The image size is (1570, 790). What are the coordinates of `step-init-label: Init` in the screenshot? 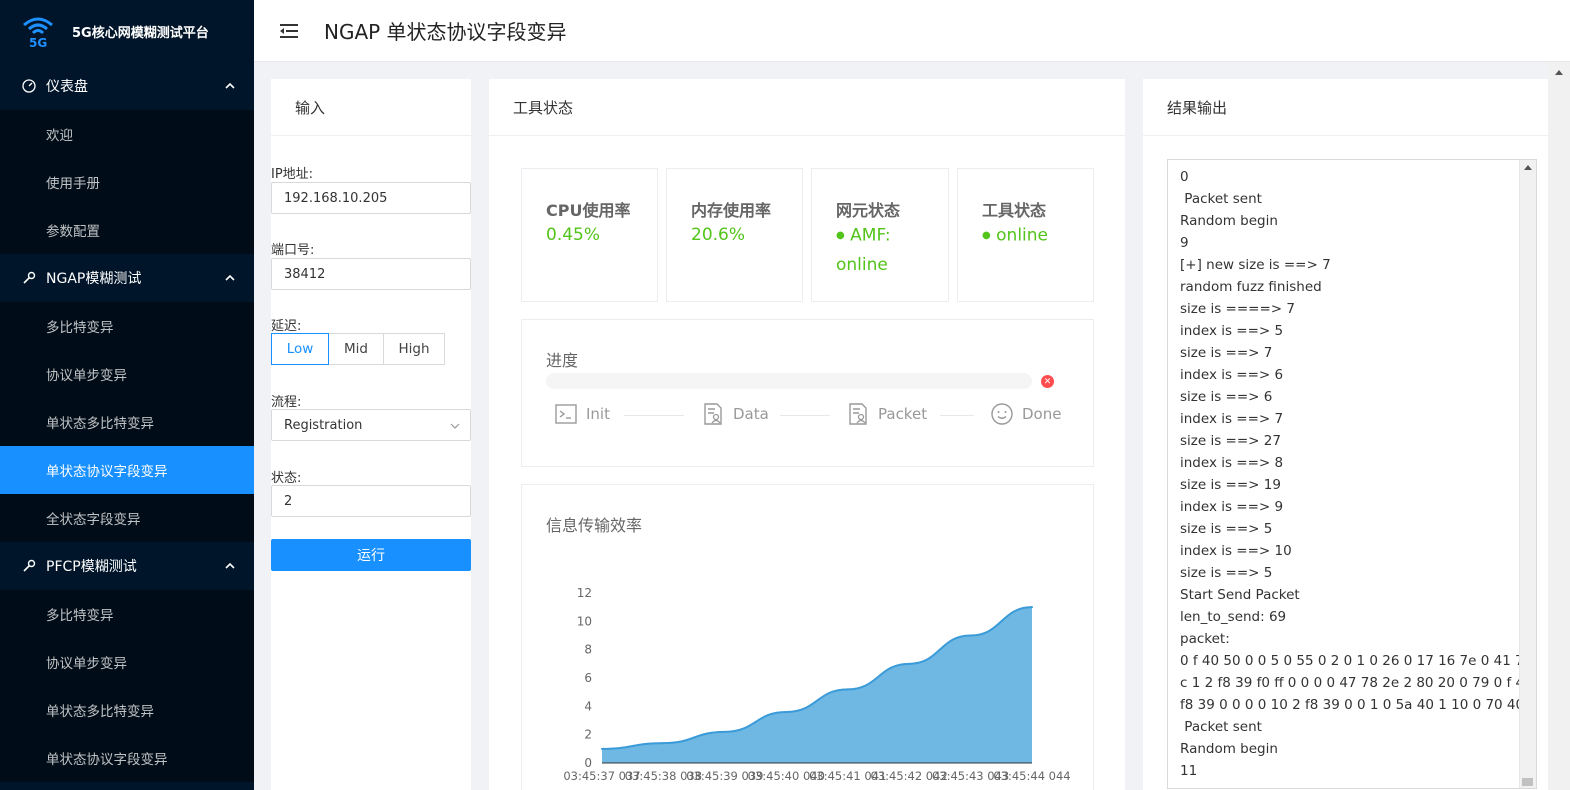 It's located at (598, 414).